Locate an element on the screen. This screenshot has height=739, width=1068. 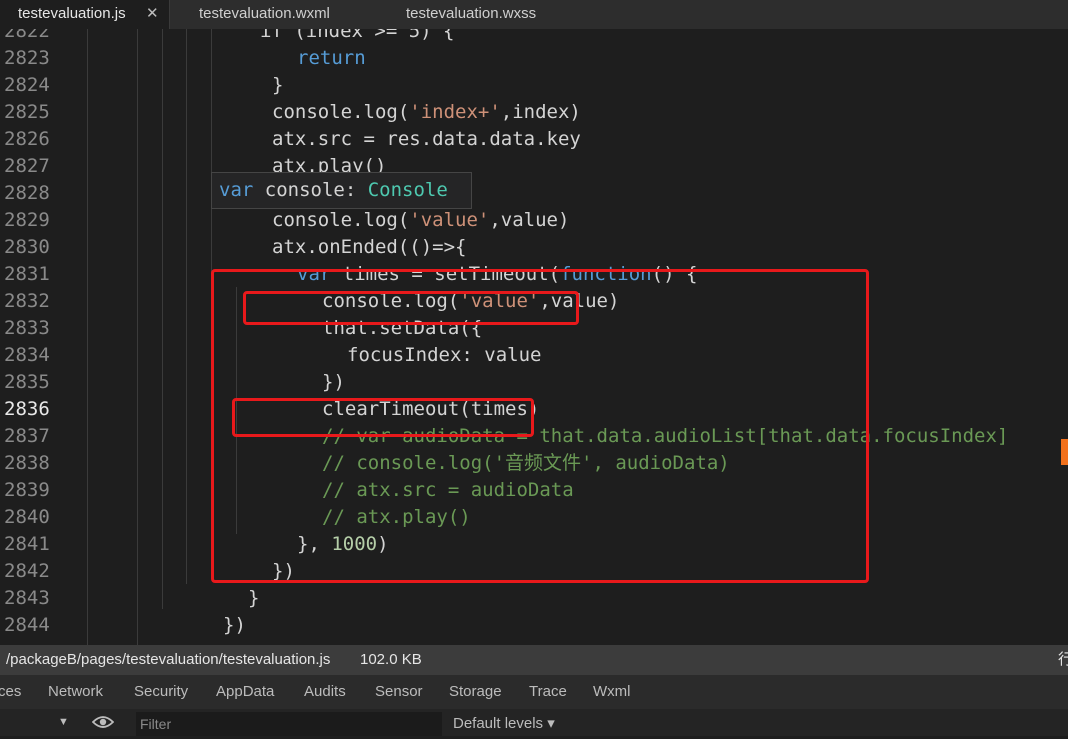
tab-testevaluation-wxss: testevaluation.wxss is located at coordinates (476, 14).